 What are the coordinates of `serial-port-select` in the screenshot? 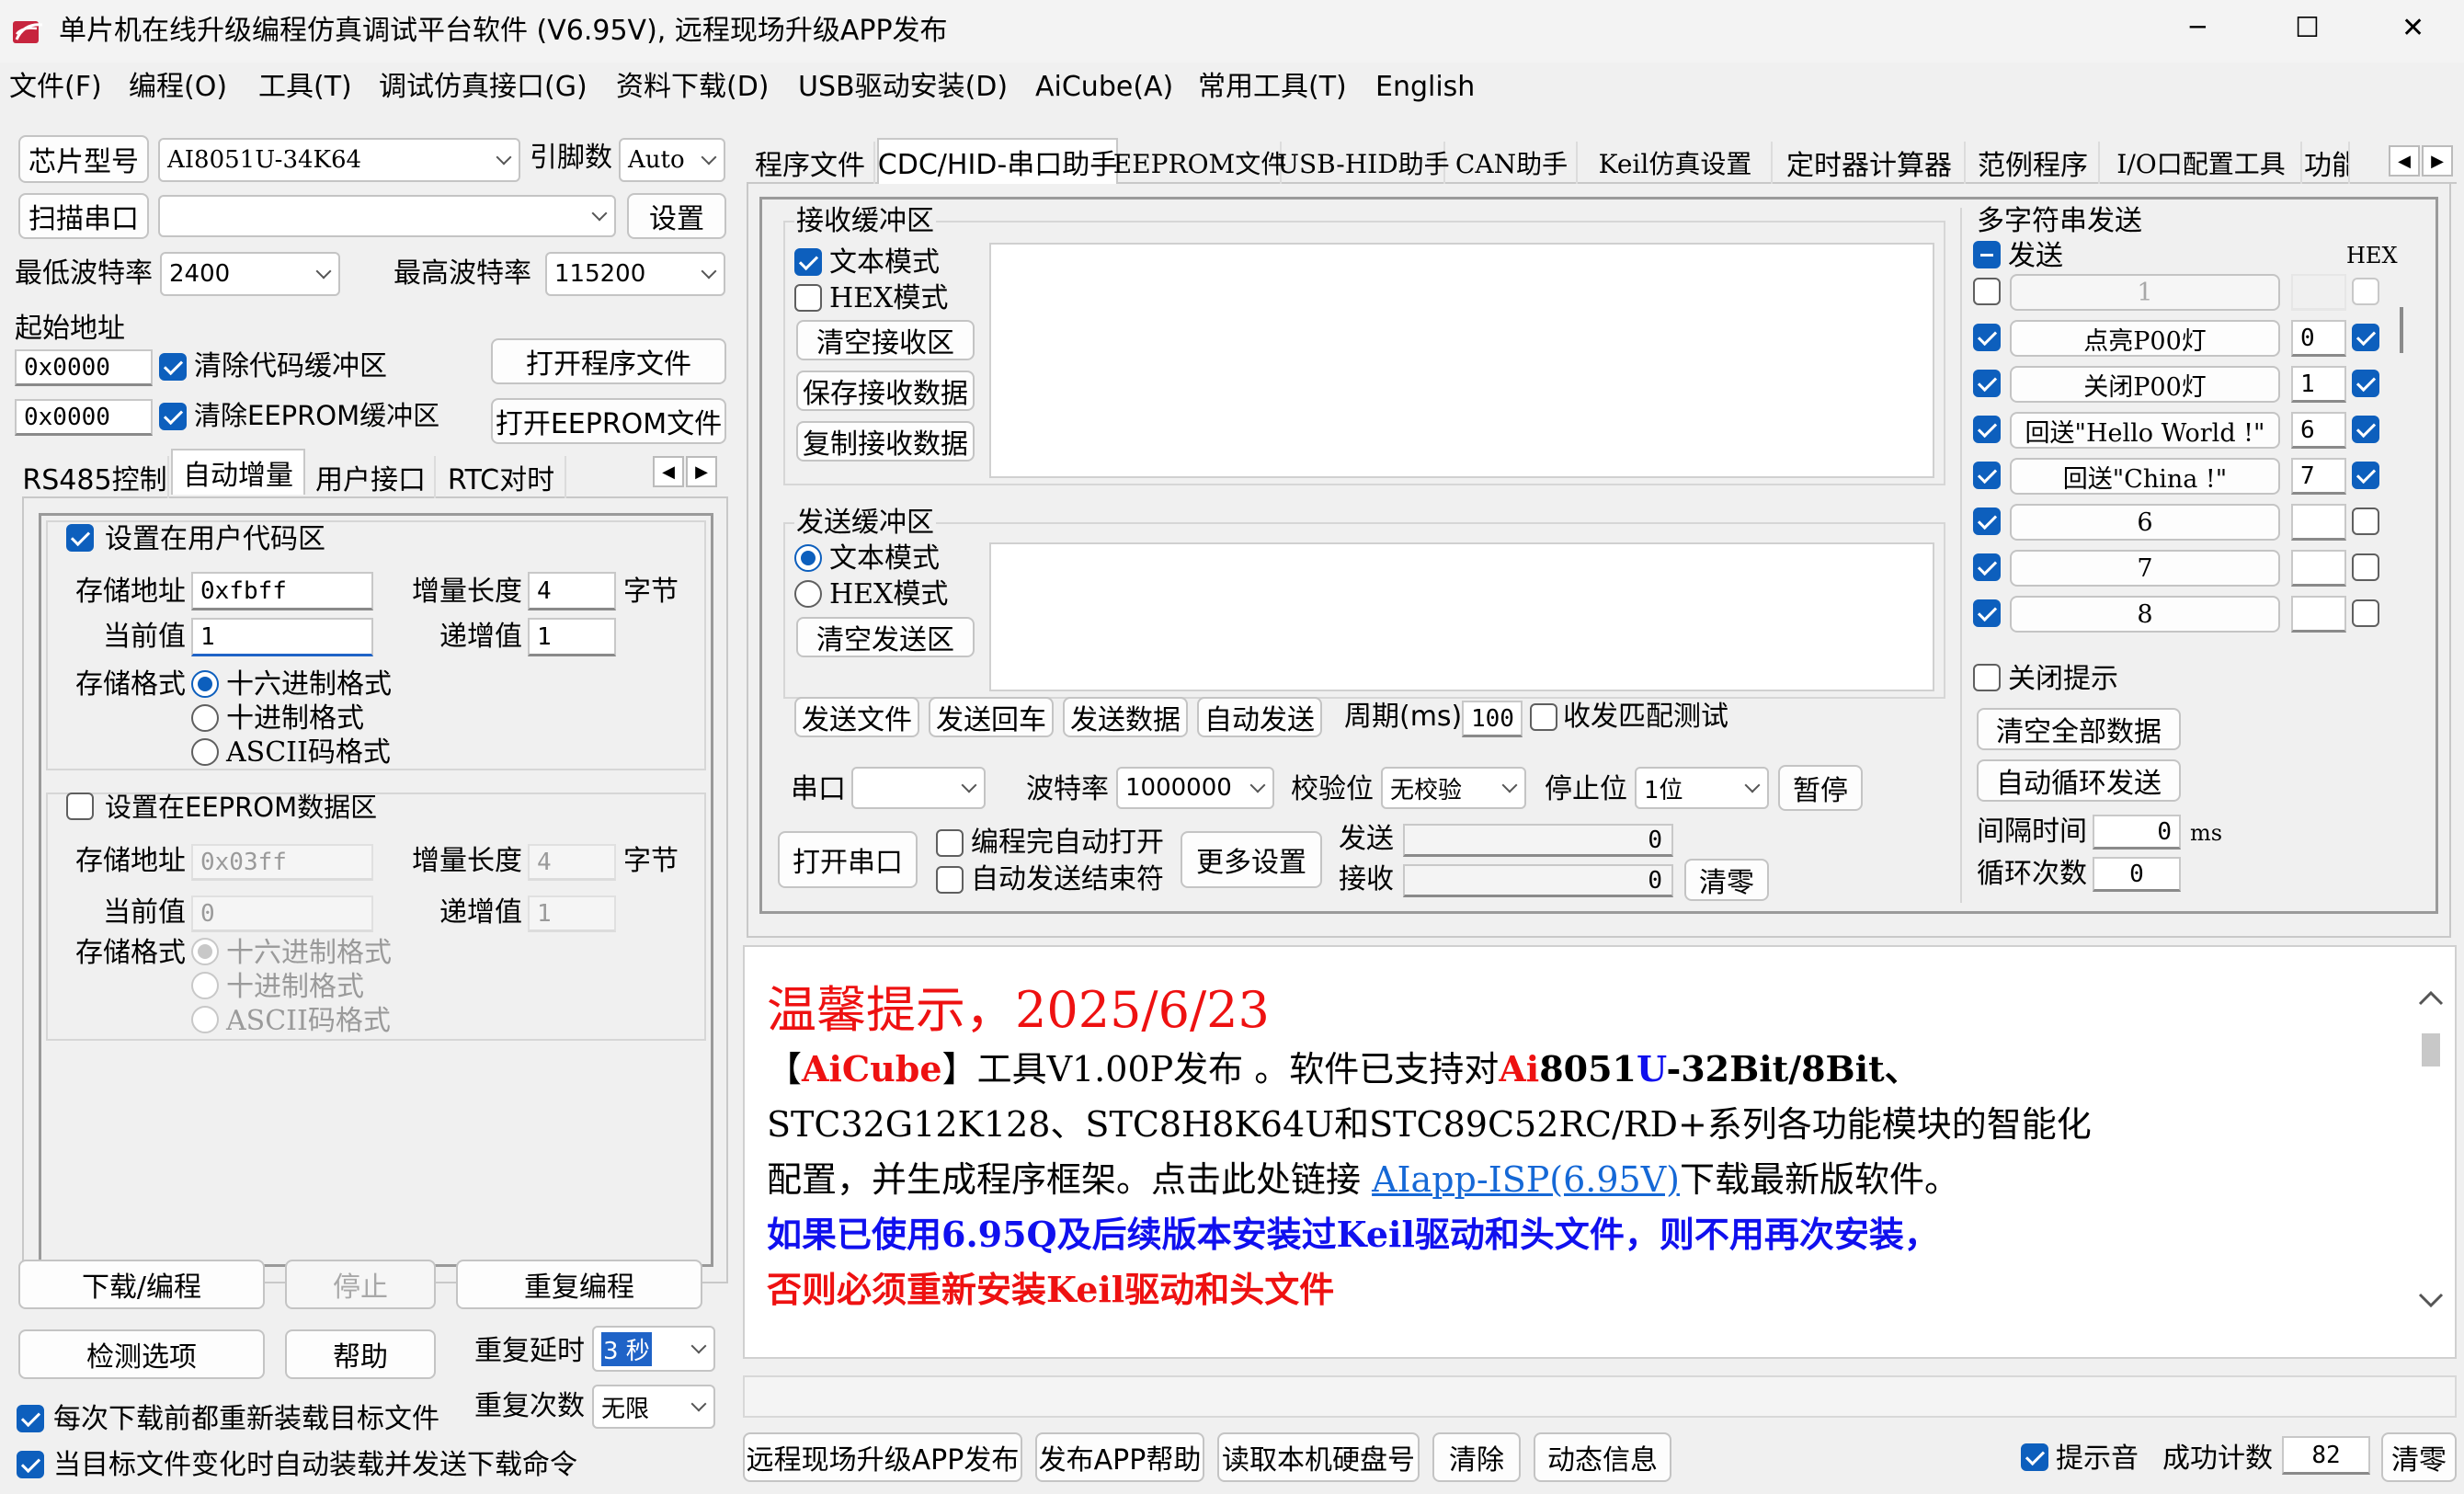 It's located at (918, 788).